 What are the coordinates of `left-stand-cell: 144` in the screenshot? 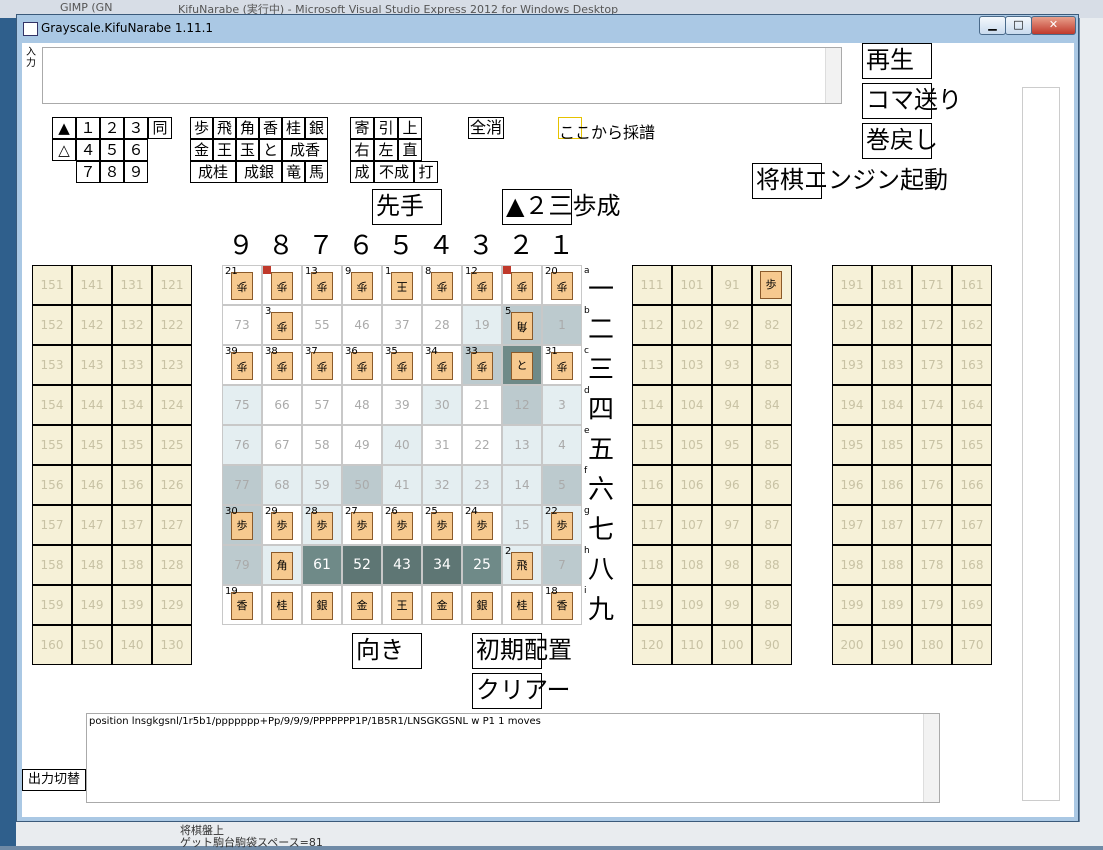 It's located at (92, 405).